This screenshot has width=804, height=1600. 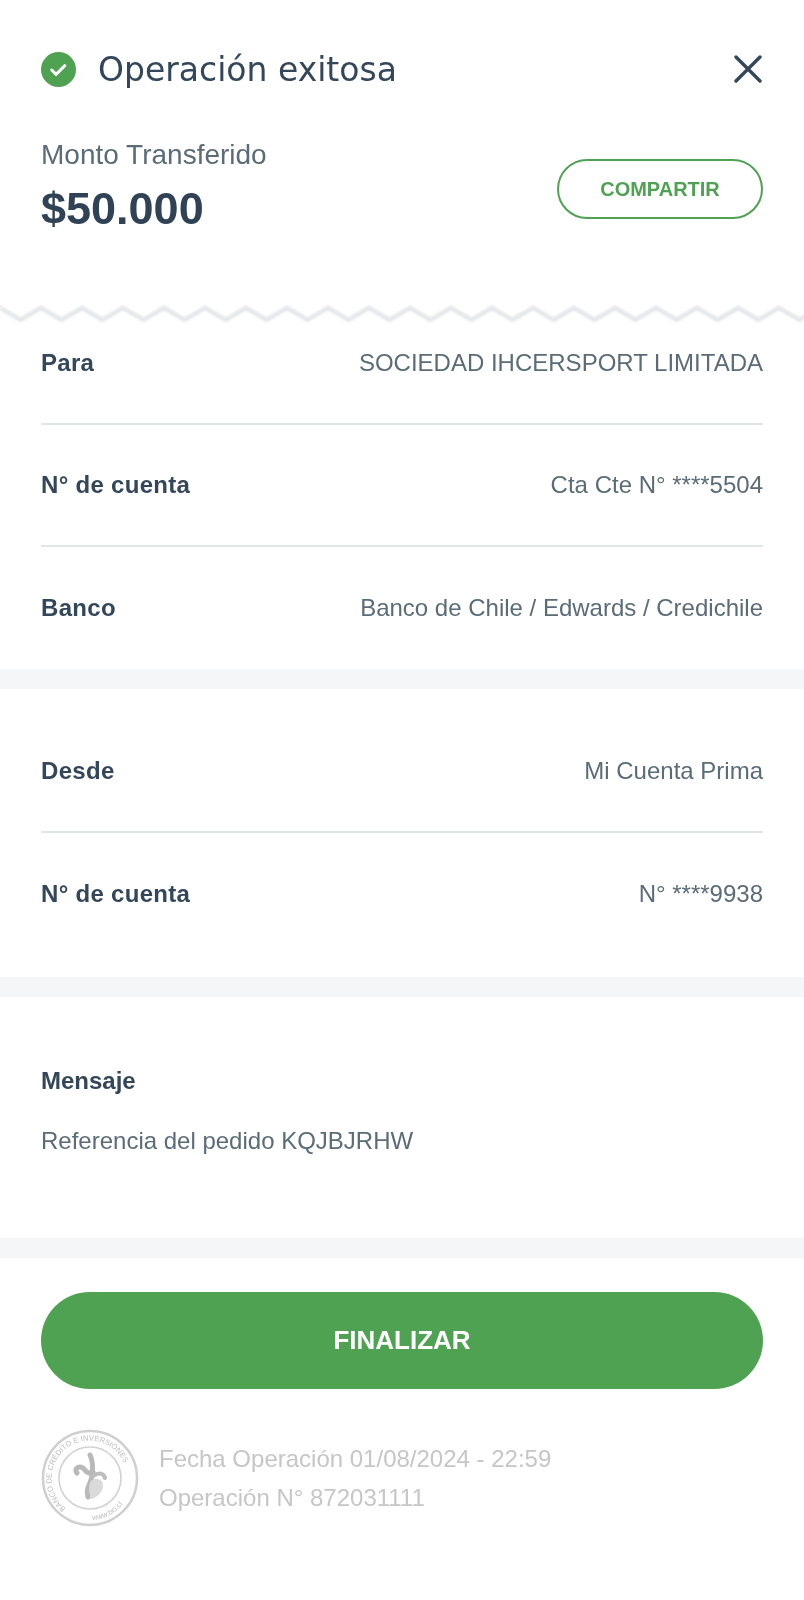 What do you see at coordinates (78, 608) in the screenshot?
I see `detail-label: Banco` at bounding box center [78, 608].